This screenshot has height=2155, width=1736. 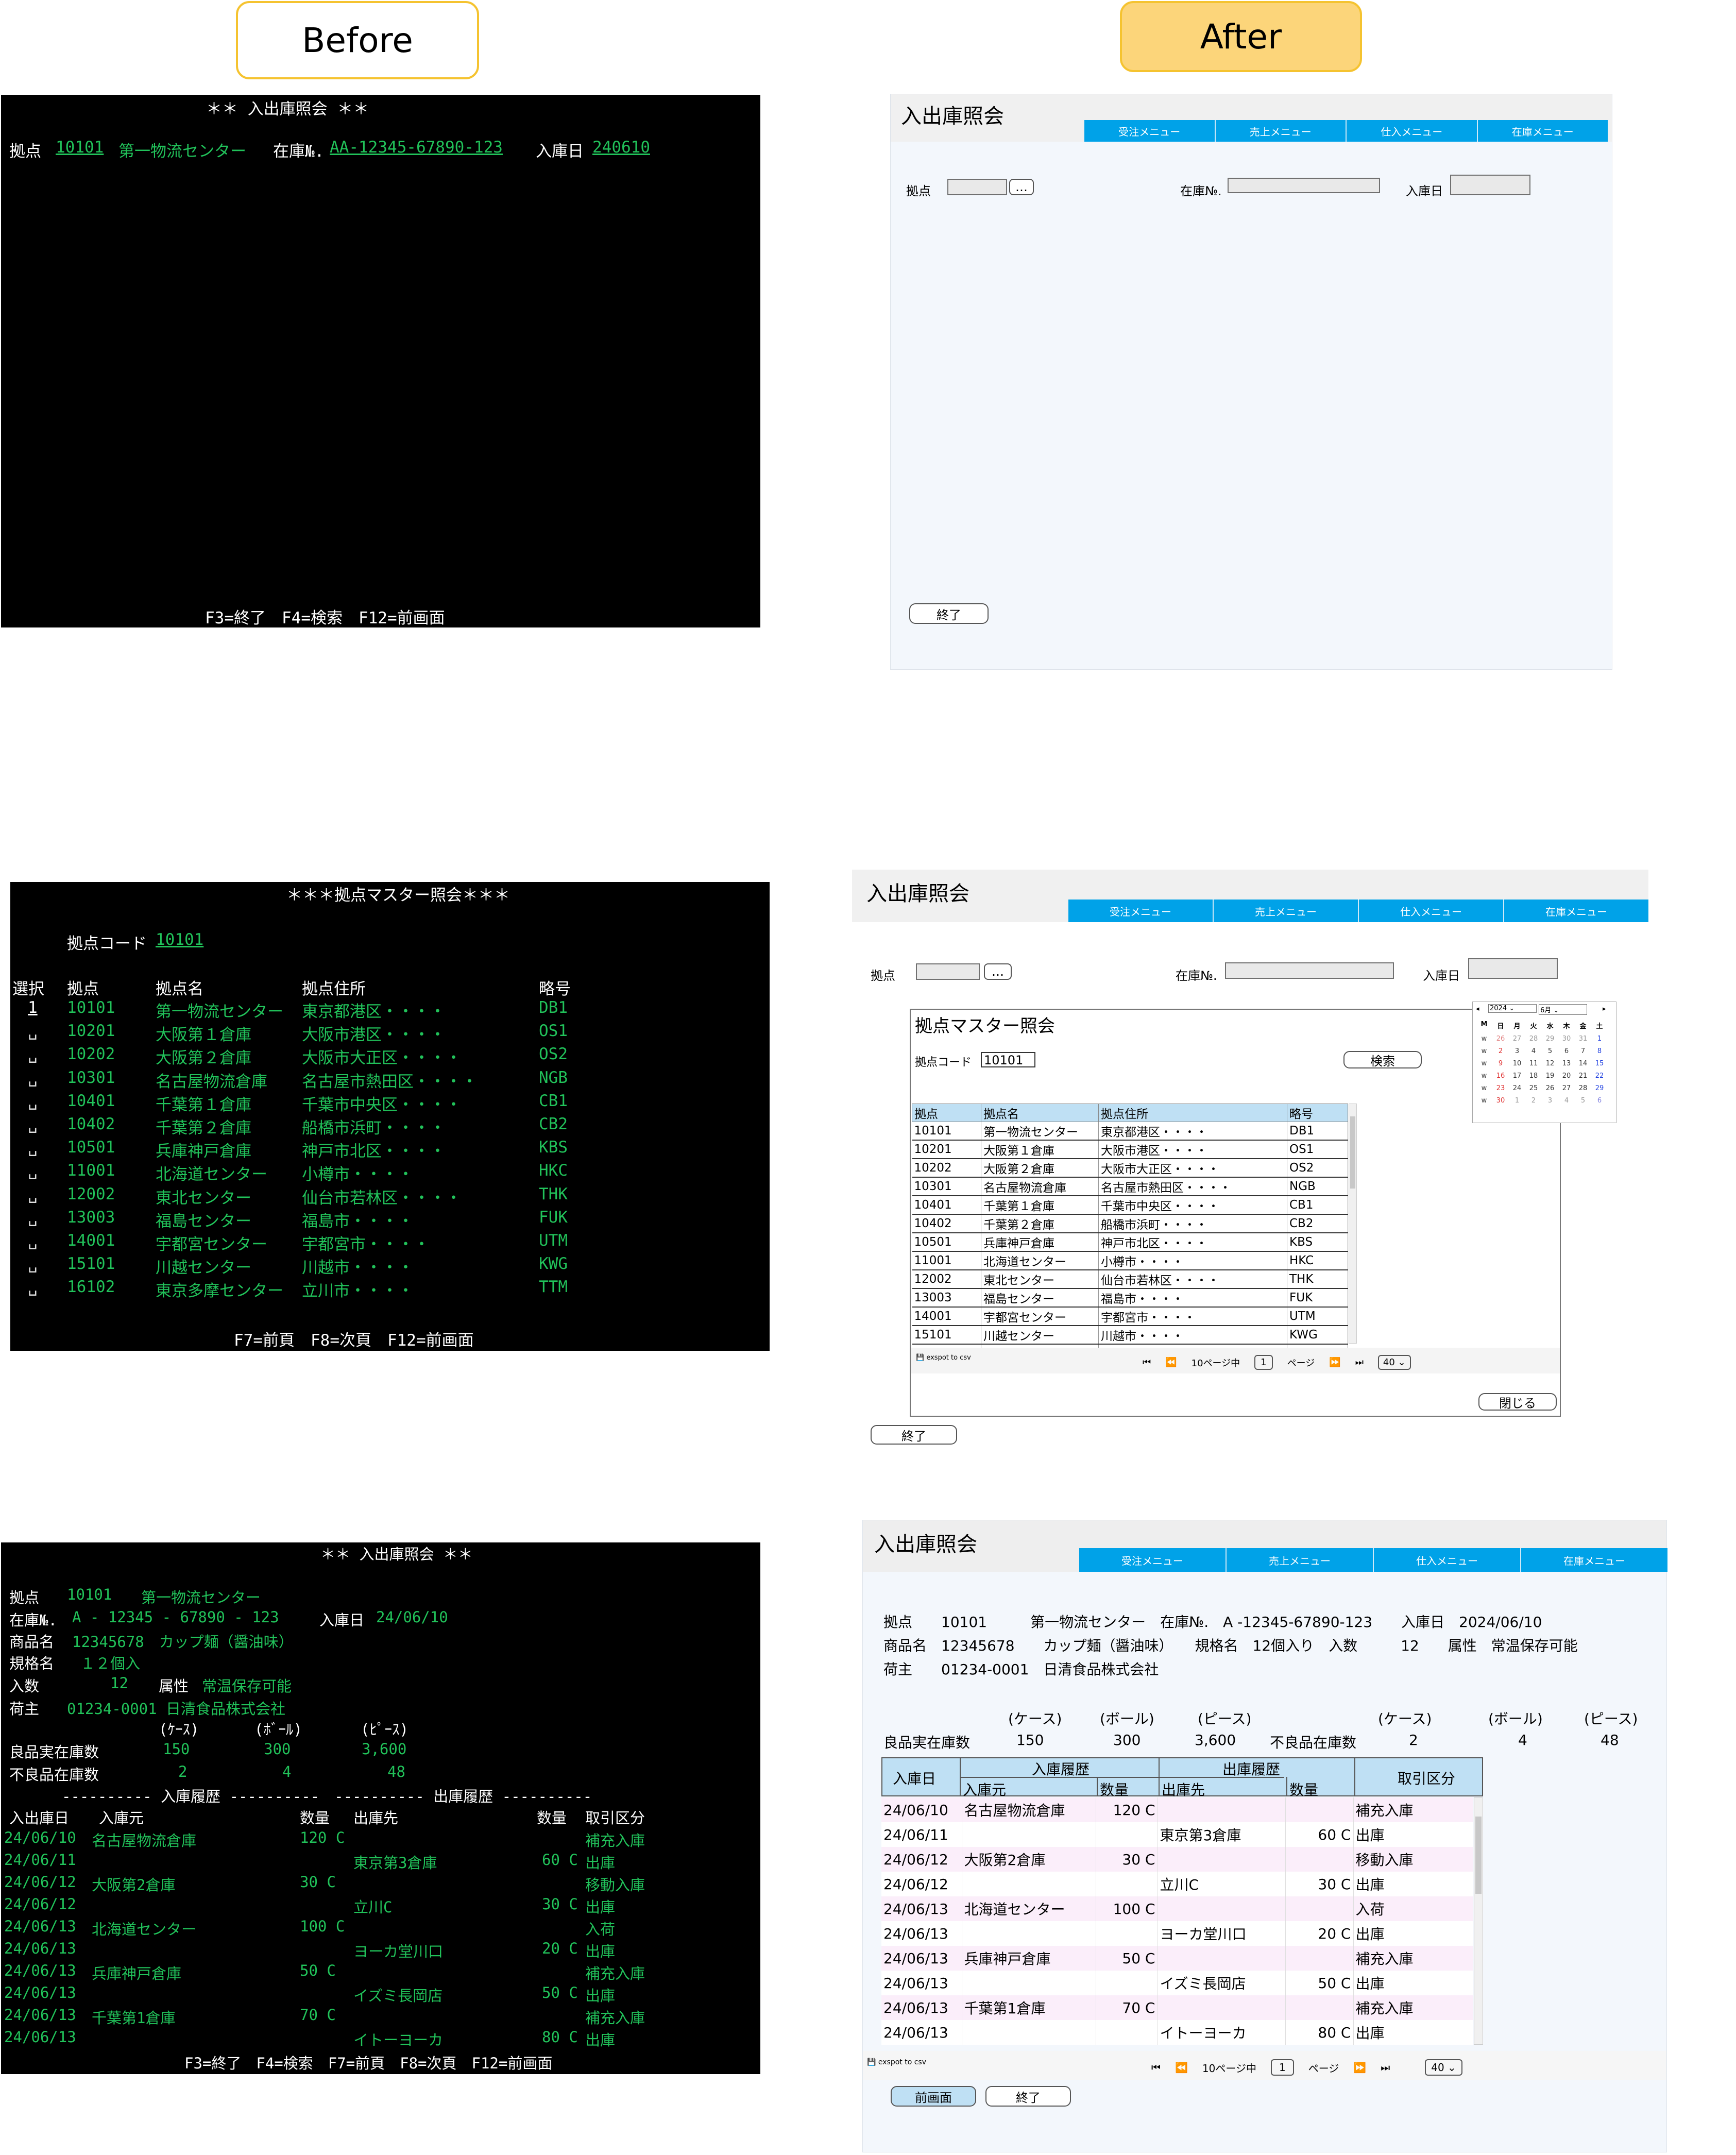 I want to click on calendar-day: 9, so click(x=1500, y=1063).